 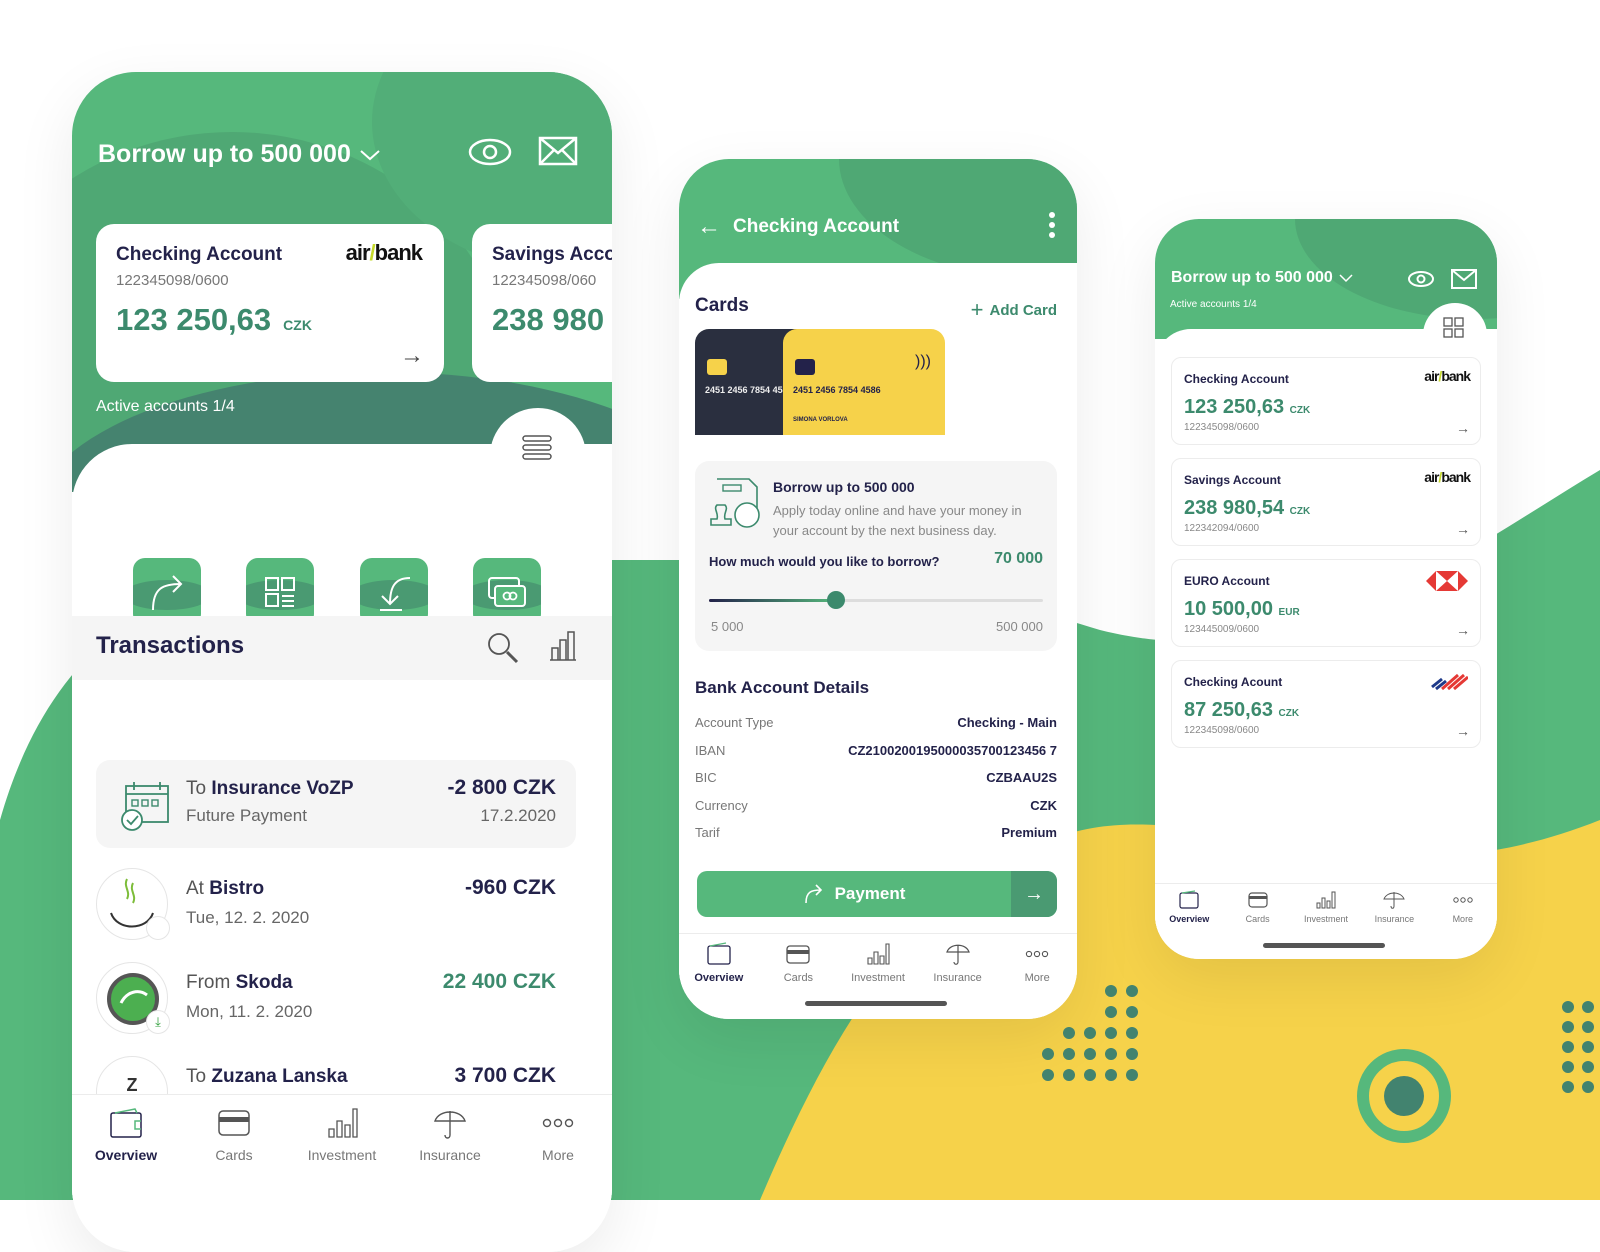 I want to click on detail-row: BICCZBAAU2S, so click(x=876, y=784).